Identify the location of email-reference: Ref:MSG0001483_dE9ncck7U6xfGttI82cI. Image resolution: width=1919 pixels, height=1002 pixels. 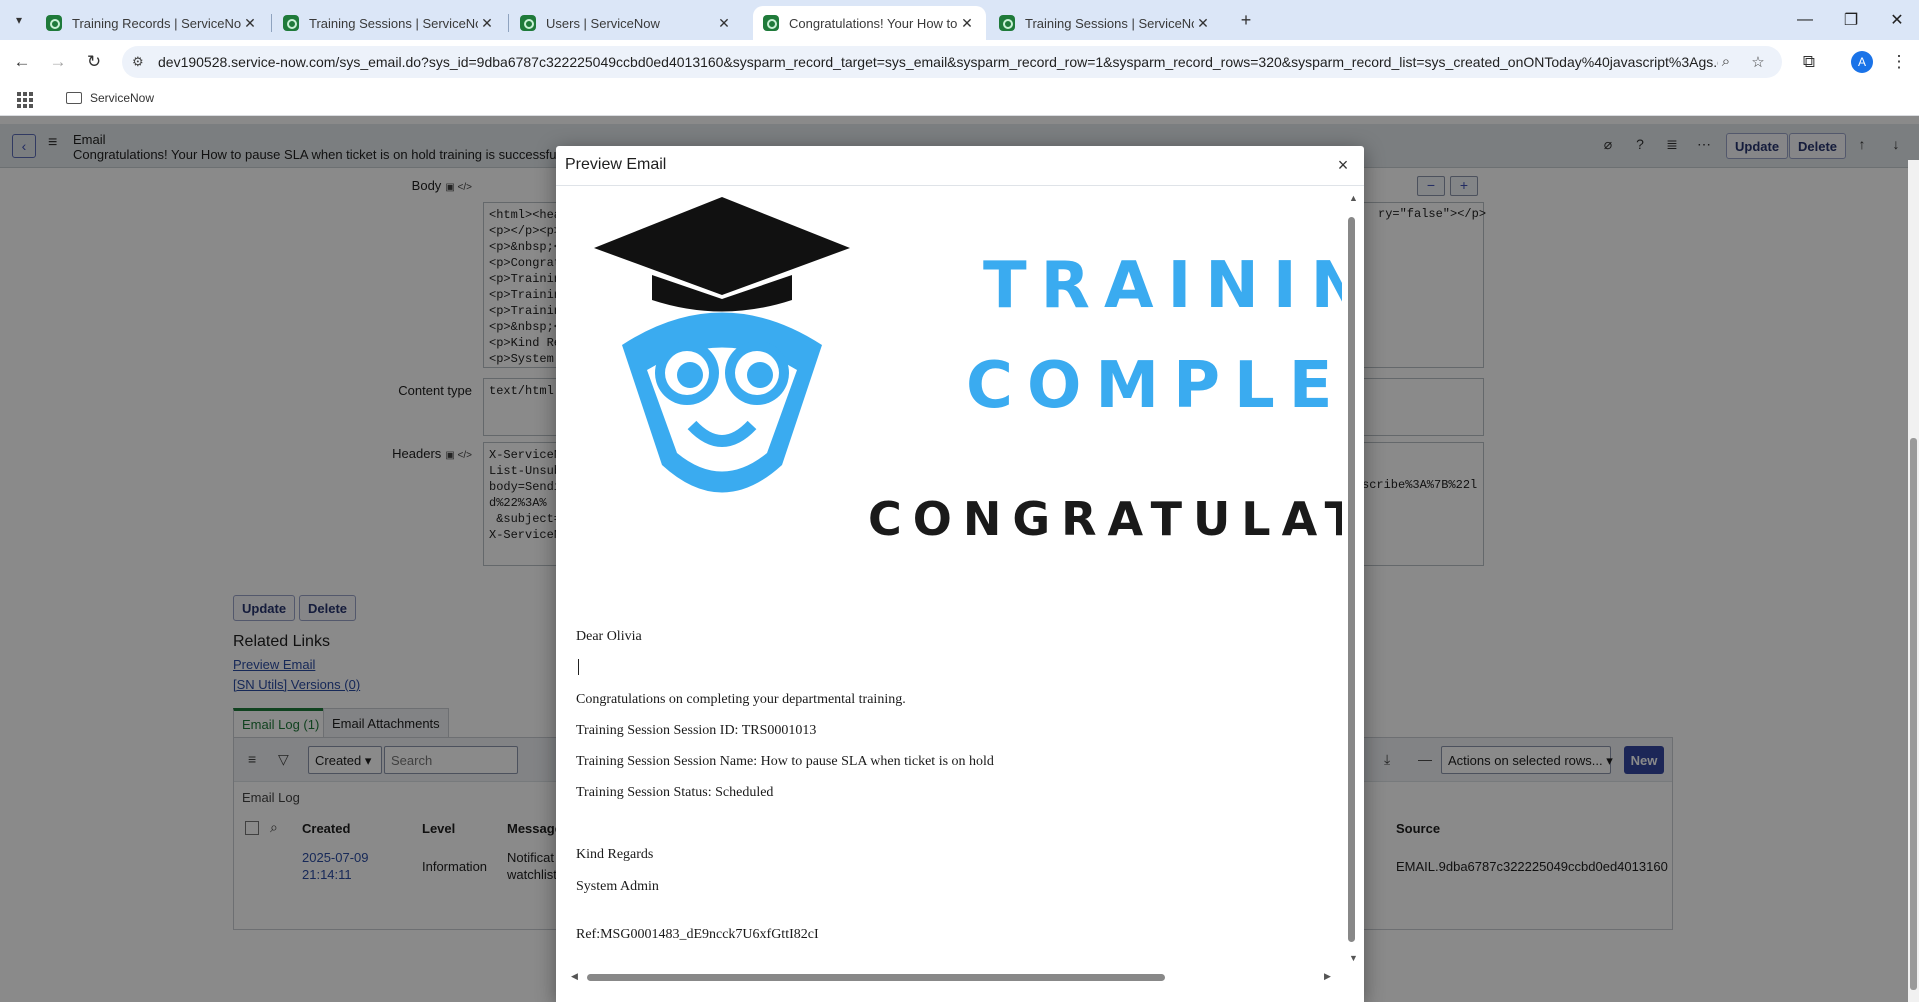
(697, 934).